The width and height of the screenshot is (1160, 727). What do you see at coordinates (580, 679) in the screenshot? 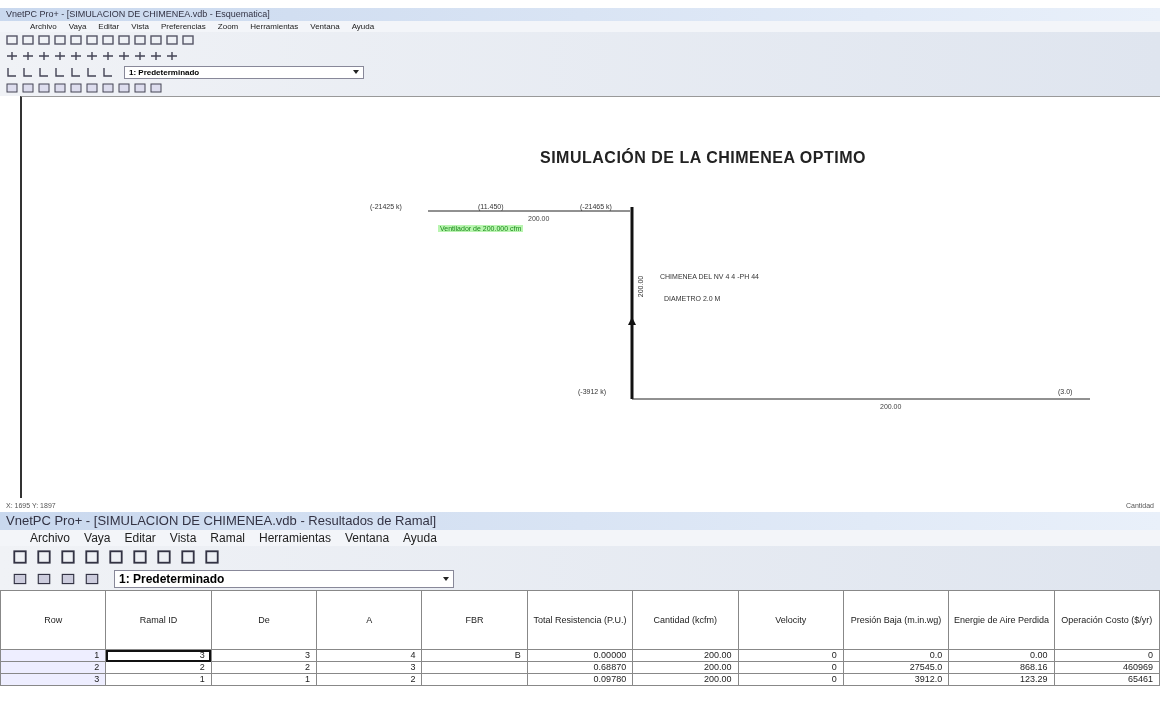
I see `table-cell: 0.09780` at bounding box center [580, 679].